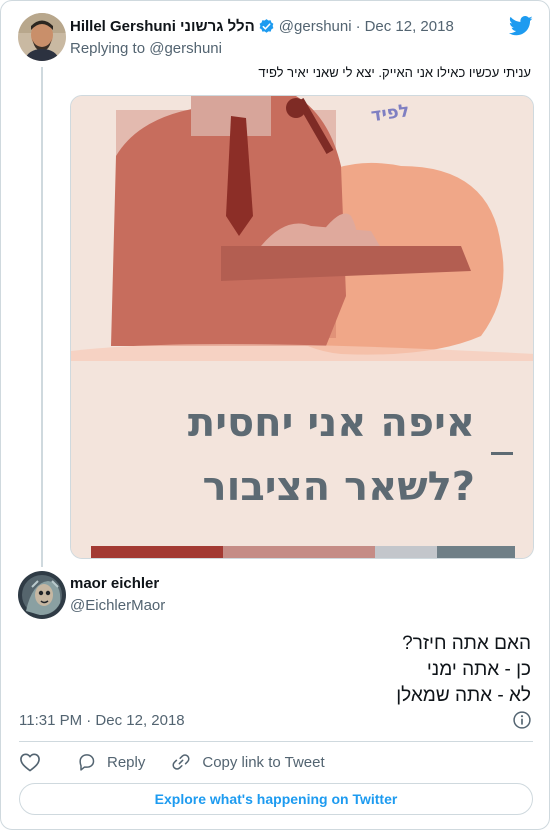  Describe the element at coordinates (42, 37) in the screenshot. I see `parent-author-avatar` at that location.